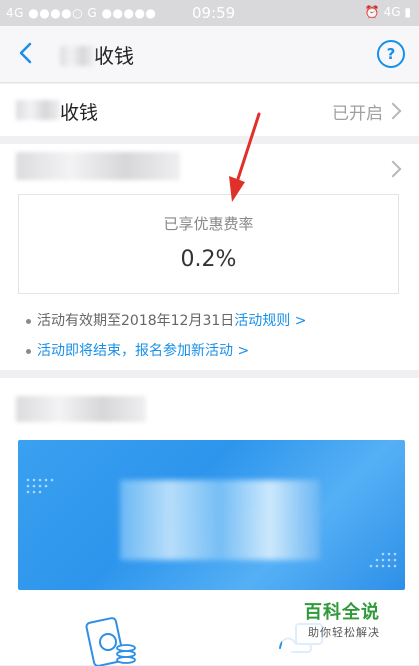 This screenshot has width=419, height=666. What do you see at coordinates (136, 321) in the screenshot?
I see `note-text: 活动有效期至2018年12月31日` at bounding box center [136, 321].